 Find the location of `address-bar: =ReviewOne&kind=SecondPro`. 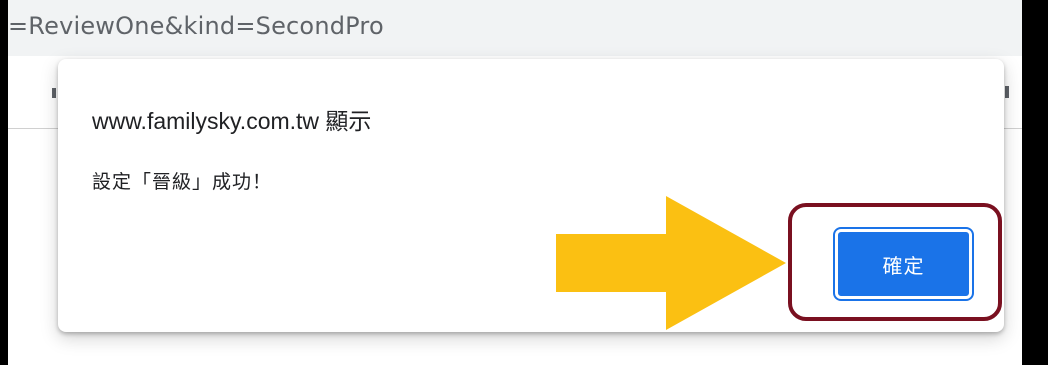

address-bar: =ReviewOne&kind=SecondPro is located at coordinates (515, 28).